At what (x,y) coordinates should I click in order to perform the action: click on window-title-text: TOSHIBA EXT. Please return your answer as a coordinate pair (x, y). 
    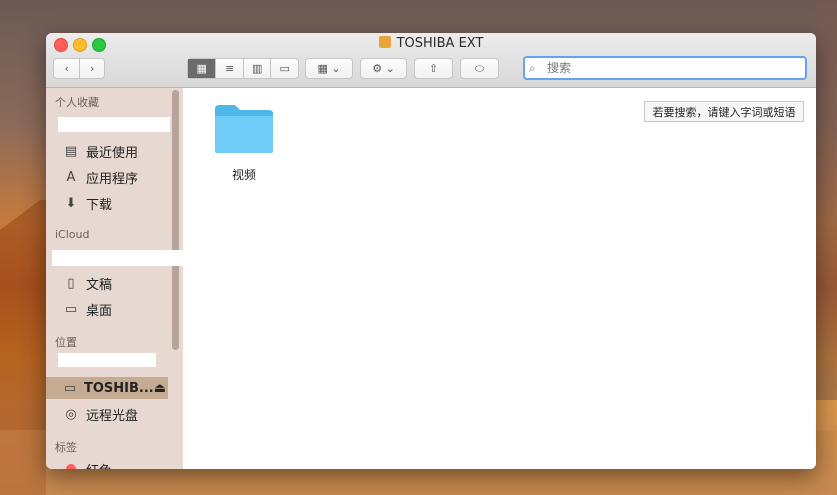
    Looking at the image, I should click on (440, 43).